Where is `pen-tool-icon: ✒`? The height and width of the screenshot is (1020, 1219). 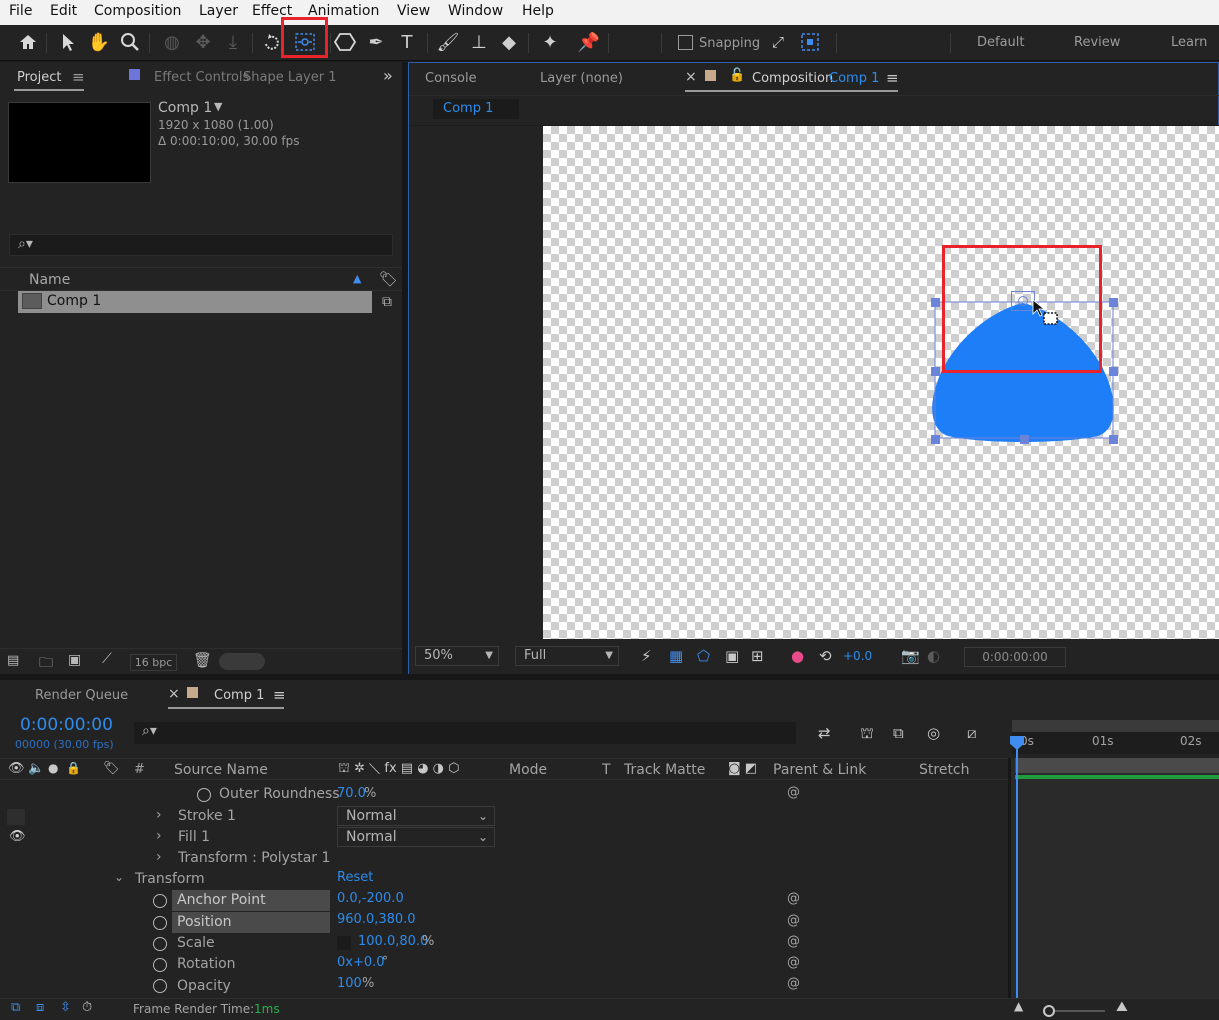 pen-tool-icon: ✒ is located at coordinates (376, 42).